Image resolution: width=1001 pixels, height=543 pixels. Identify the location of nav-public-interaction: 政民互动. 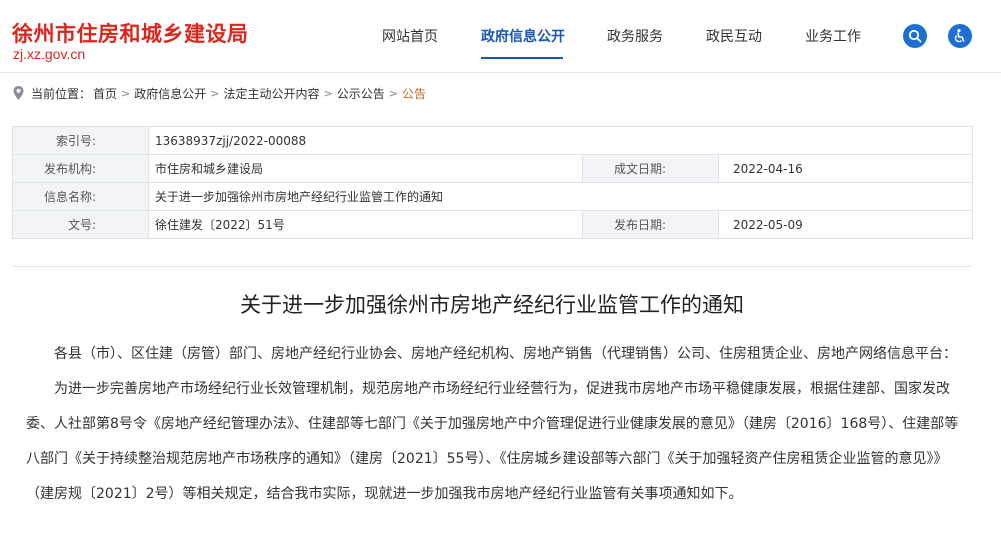
(734, 36).